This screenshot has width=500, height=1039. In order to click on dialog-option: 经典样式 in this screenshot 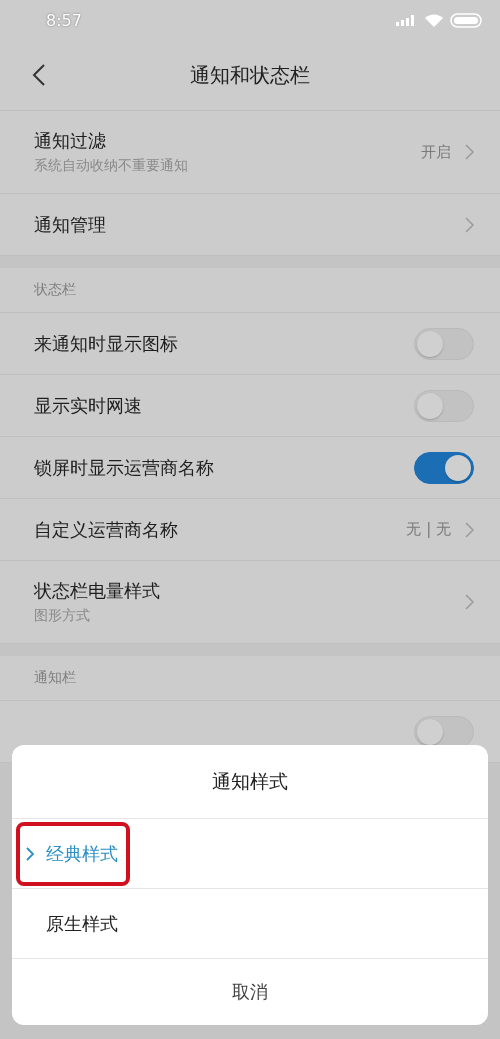, I will do `click(250, 854)`.